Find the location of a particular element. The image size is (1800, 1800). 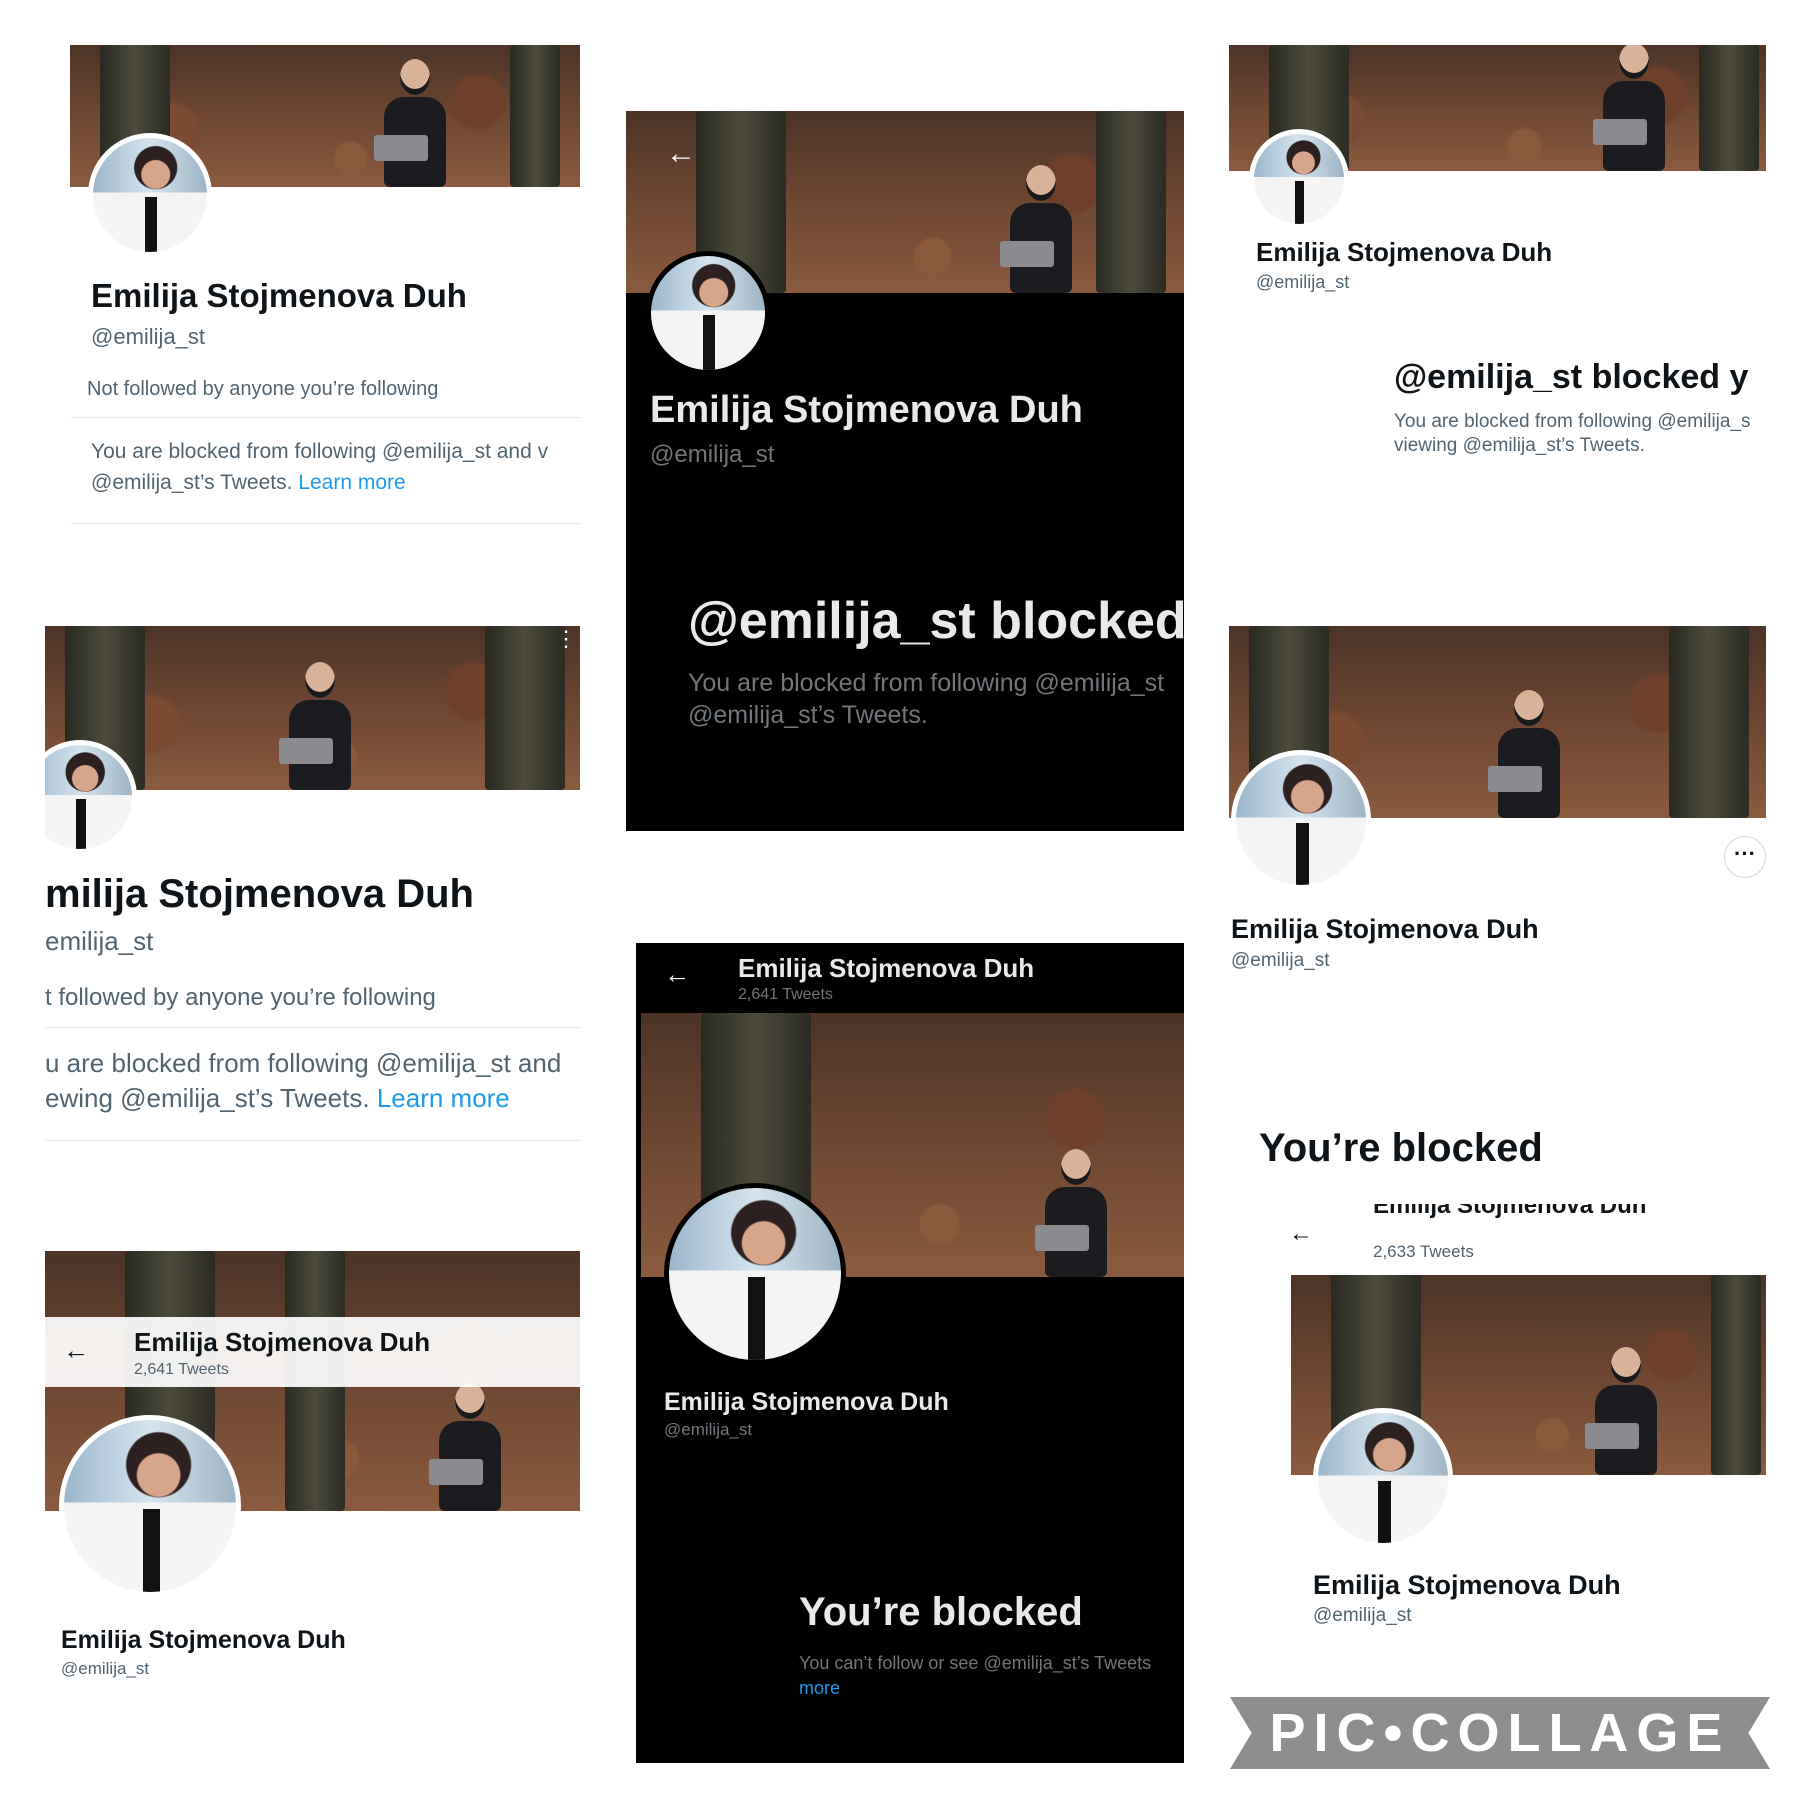

profile-name: milija Stojmenova Duh is located at coordinates (259, 894).